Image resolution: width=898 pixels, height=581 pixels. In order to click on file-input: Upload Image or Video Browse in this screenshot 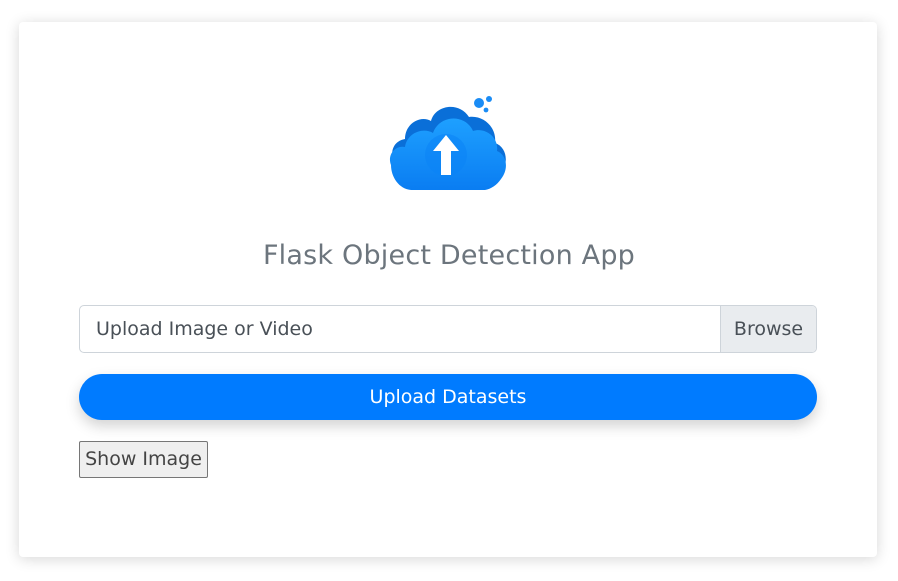, I will do `click(448, 329)`.